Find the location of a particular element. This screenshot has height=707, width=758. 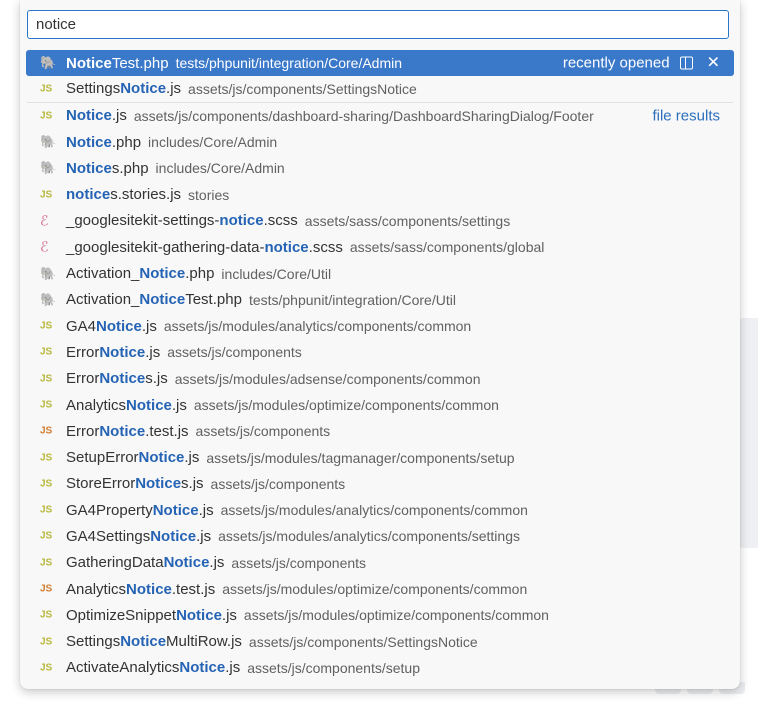

result-name-prefix: Analytics is located at coordinates (96, 405).